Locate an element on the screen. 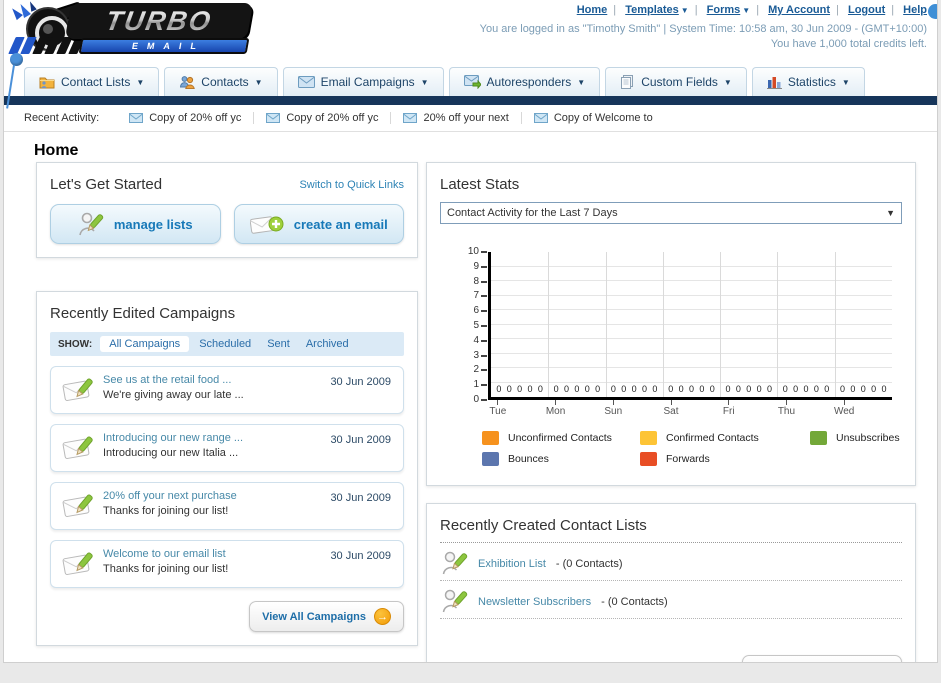  credits-line: You have 1,000 total credits left. is located at coordinates (848, 44).